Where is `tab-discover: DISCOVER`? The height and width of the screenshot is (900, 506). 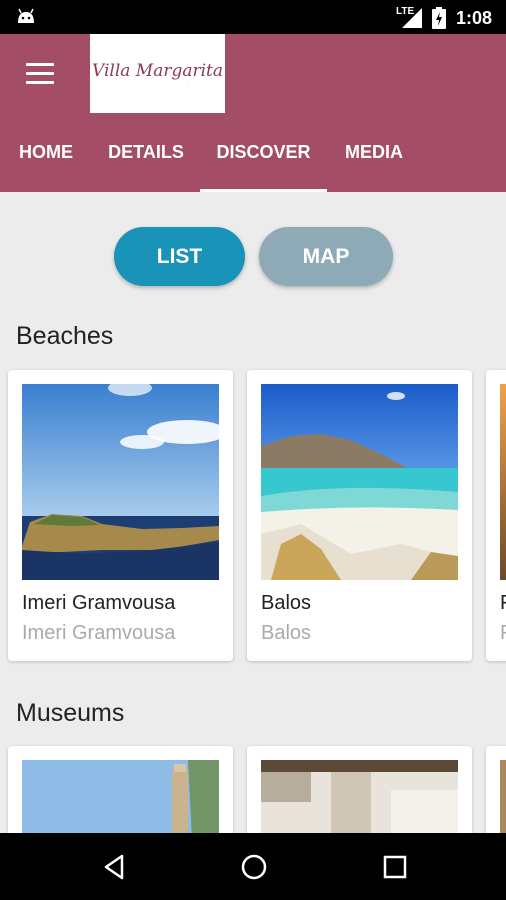 tab-discover: DISCOVER is located at coordinates (263, 161).